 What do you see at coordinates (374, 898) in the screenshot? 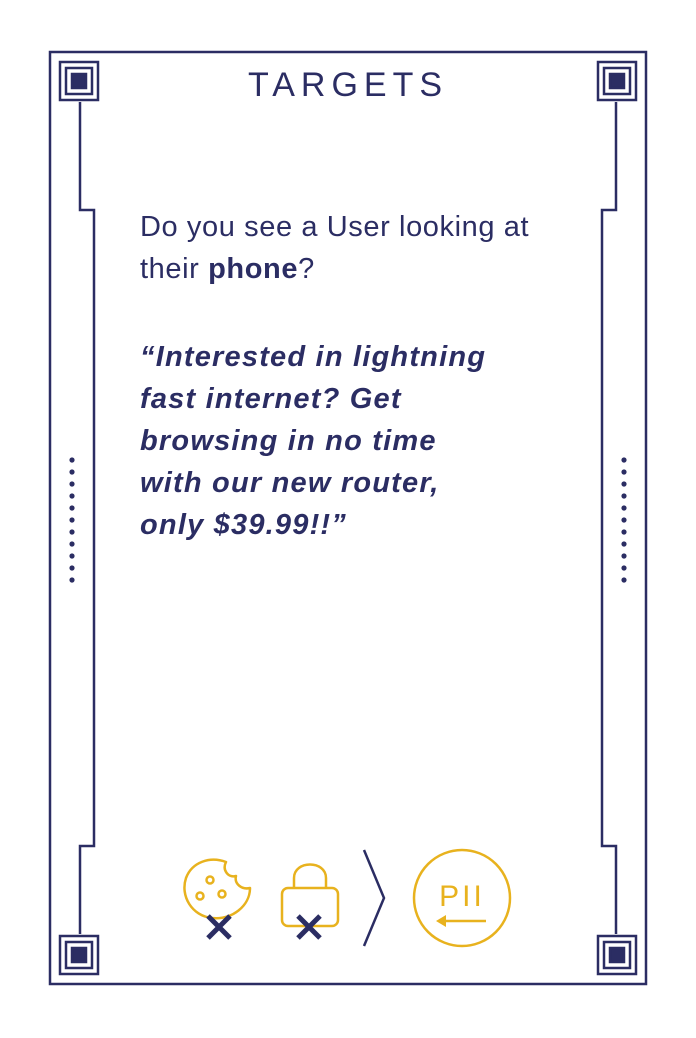
I see `chevron-right-icon` at bounding box center [374, 898].